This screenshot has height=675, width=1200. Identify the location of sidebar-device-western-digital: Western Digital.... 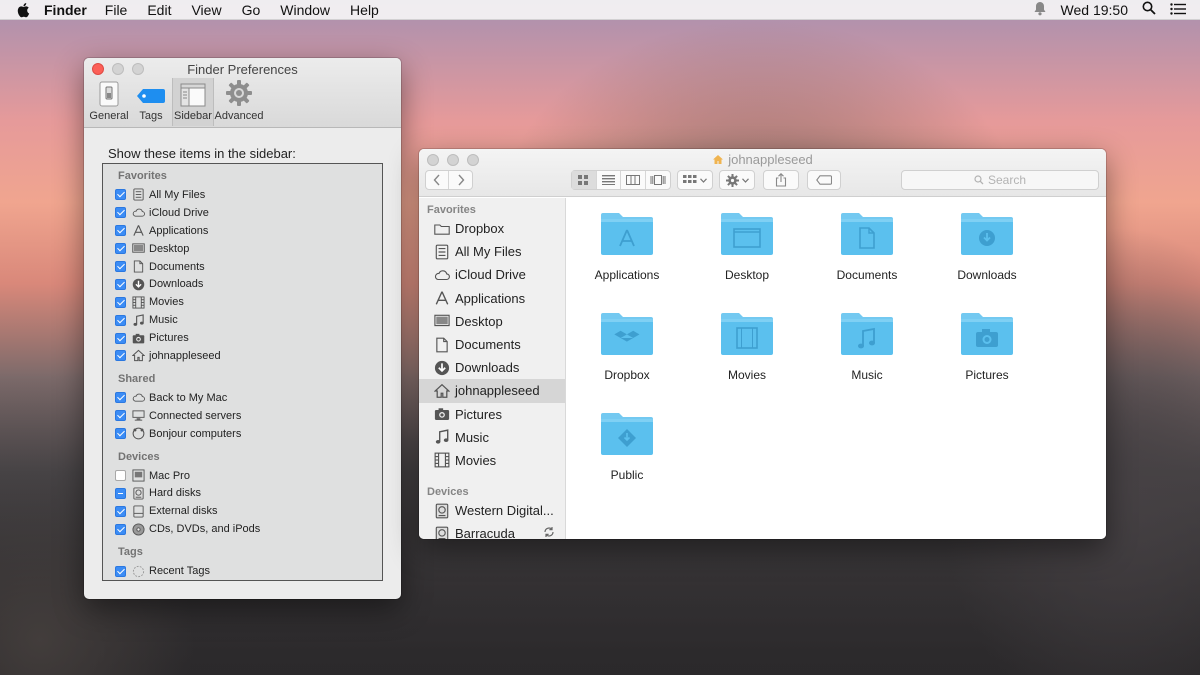
(492, 510).